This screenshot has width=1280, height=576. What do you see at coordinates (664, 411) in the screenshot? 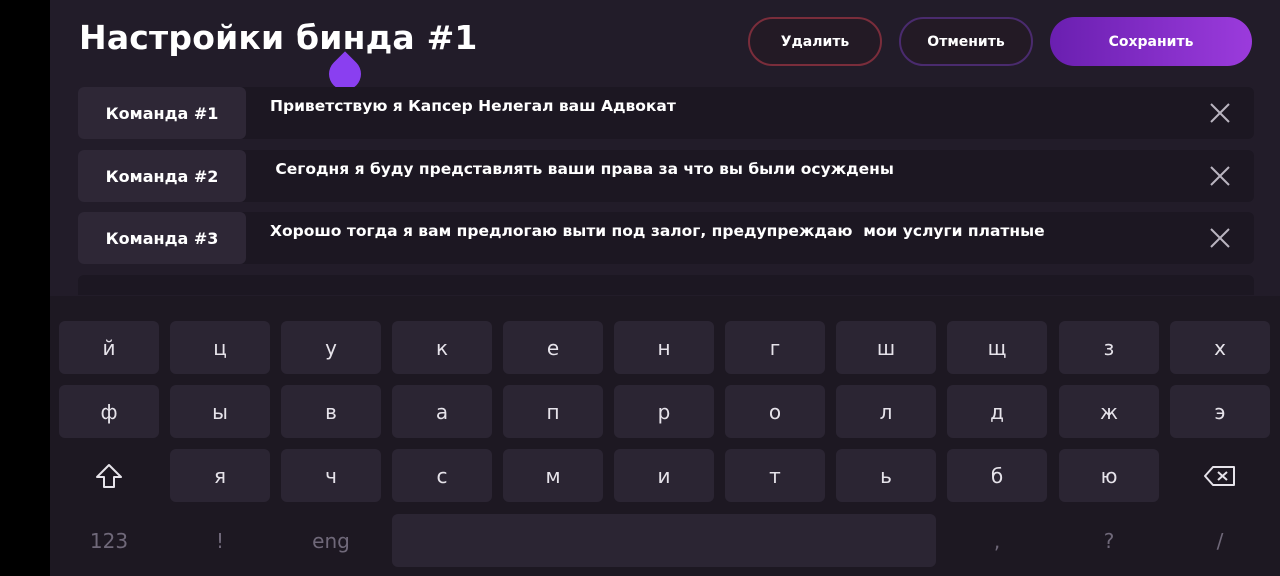
I see `key-р: р` at bounding box center [664, 411].